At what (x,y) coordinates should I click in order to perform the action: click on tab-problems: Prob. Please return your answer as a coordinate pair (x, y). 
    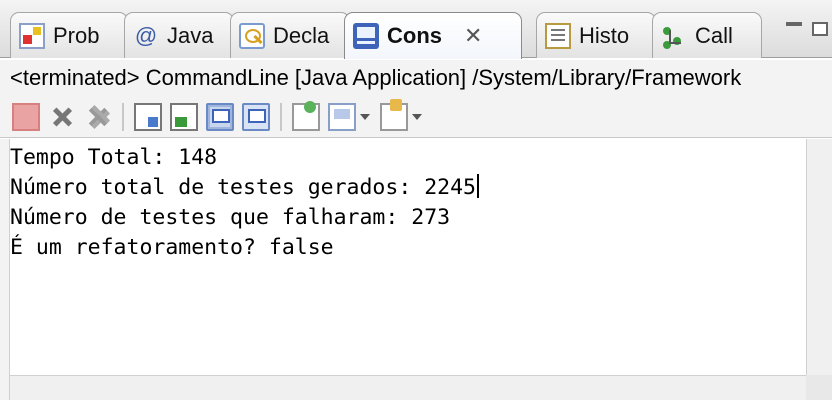
    Looking at the image, I should click on (69, 35).